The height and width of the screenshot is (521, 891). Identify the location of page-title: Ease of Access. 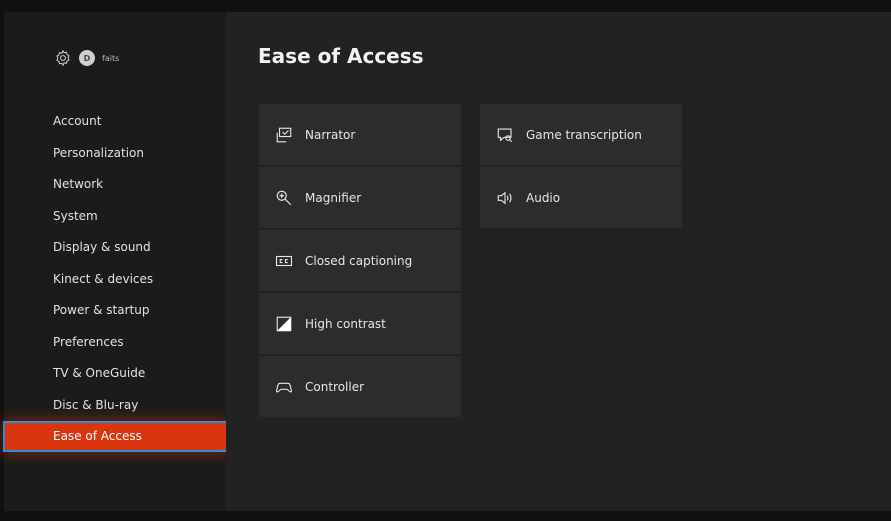
(341, 56).